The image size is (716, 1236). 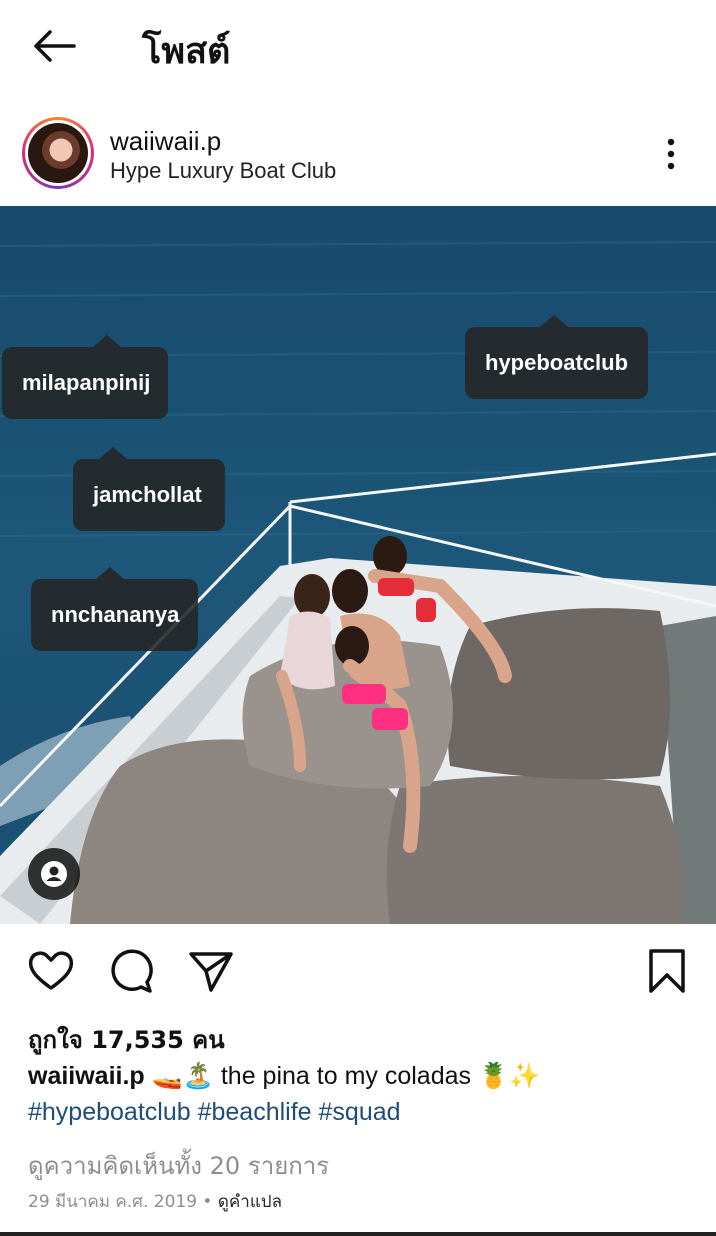 I want to click on caption-text: 🚤🏝️ the pina to my coladas 🍍✨, so click(x=346, y=1076).